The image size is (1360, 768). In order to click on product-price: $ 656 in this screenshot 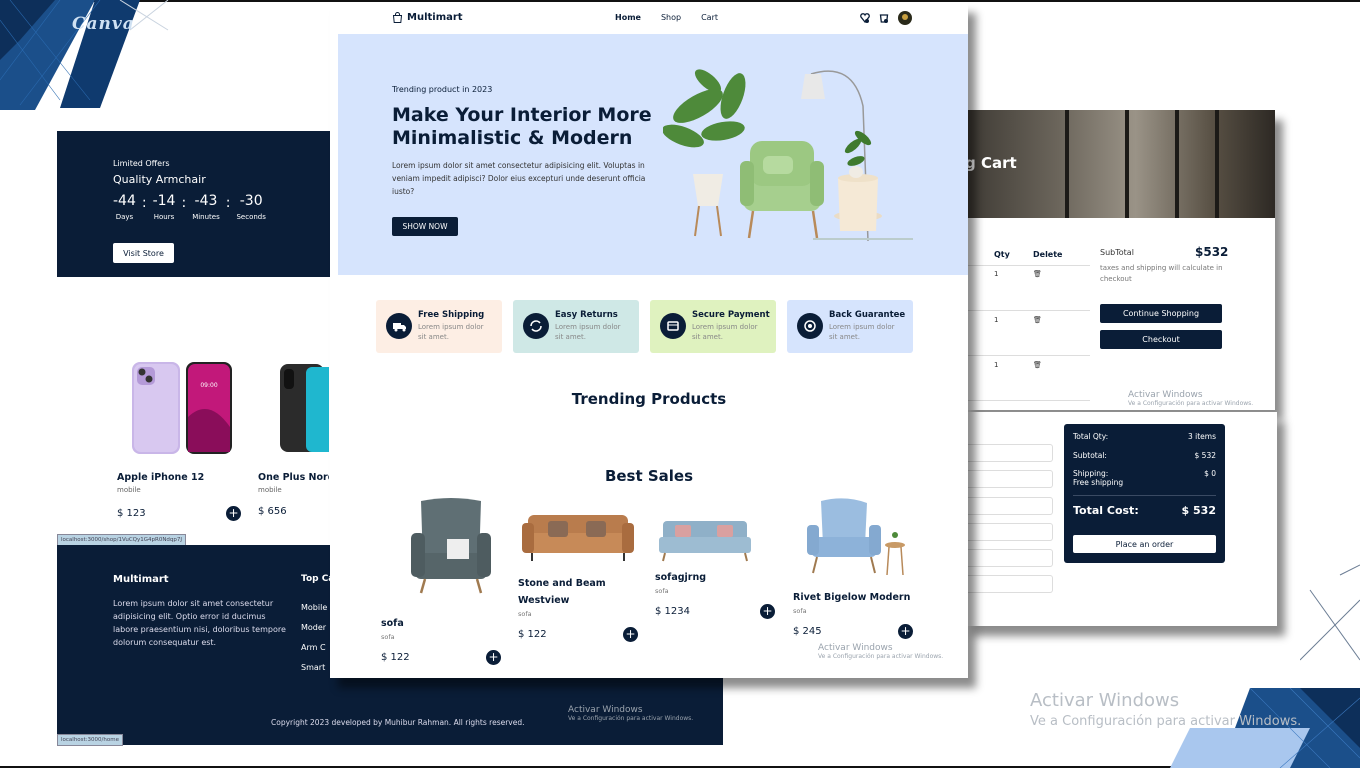, I will do `click(272, 511)`.